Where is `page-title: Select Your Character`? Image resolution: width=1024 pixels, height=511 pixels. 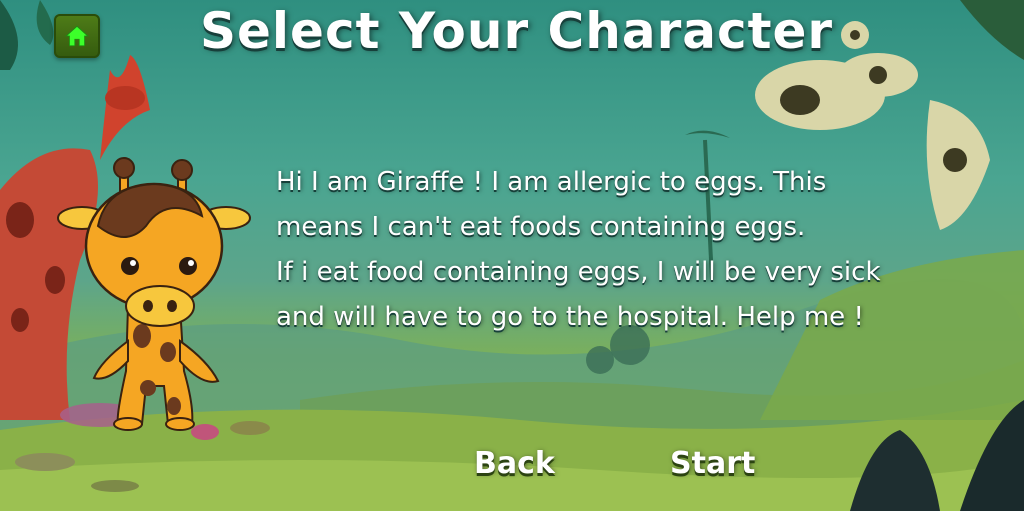 page-title: Select Your Character is located at coordinates (517, 31).